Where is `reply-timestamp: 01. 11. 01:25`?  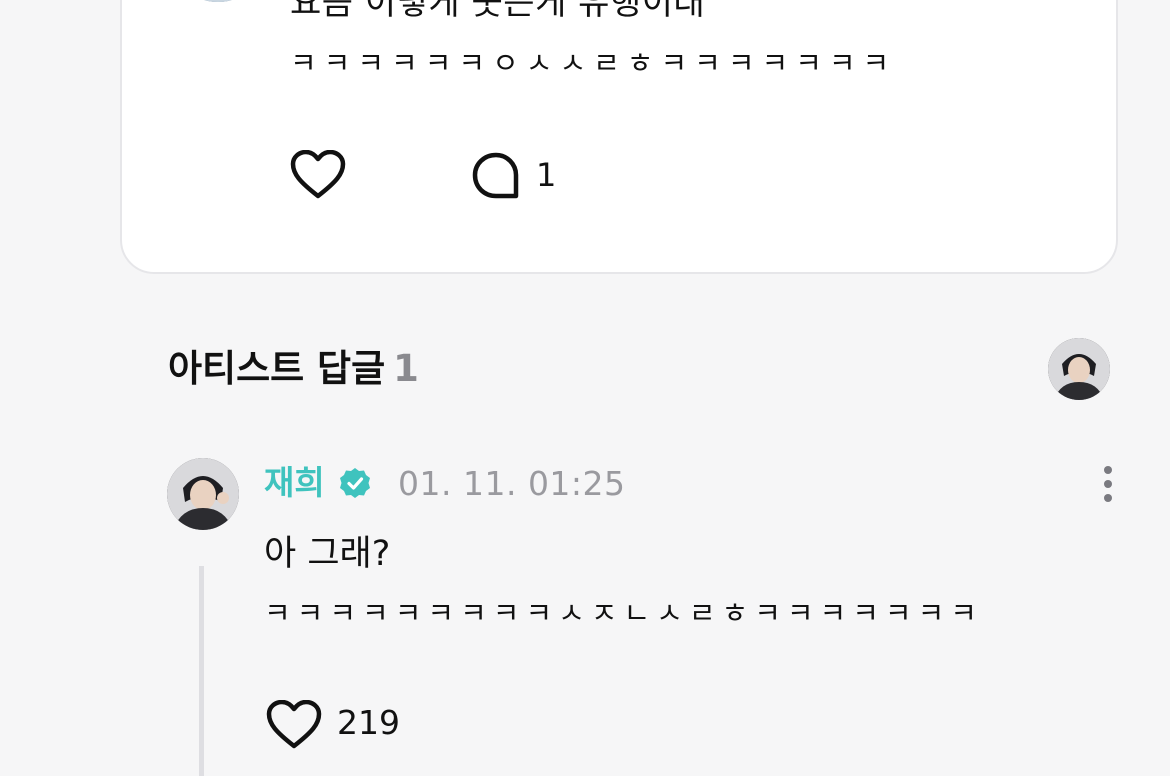
reply-timestamp: 01. 11. 01:25 is located at coordinates (512, 483).